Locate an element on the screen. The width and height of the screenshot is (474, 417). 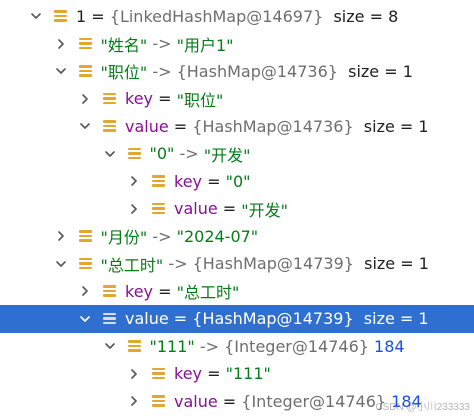
tree-row-label: value = {HashMap@14736} size = 1 is located at coordinates (277, 126).